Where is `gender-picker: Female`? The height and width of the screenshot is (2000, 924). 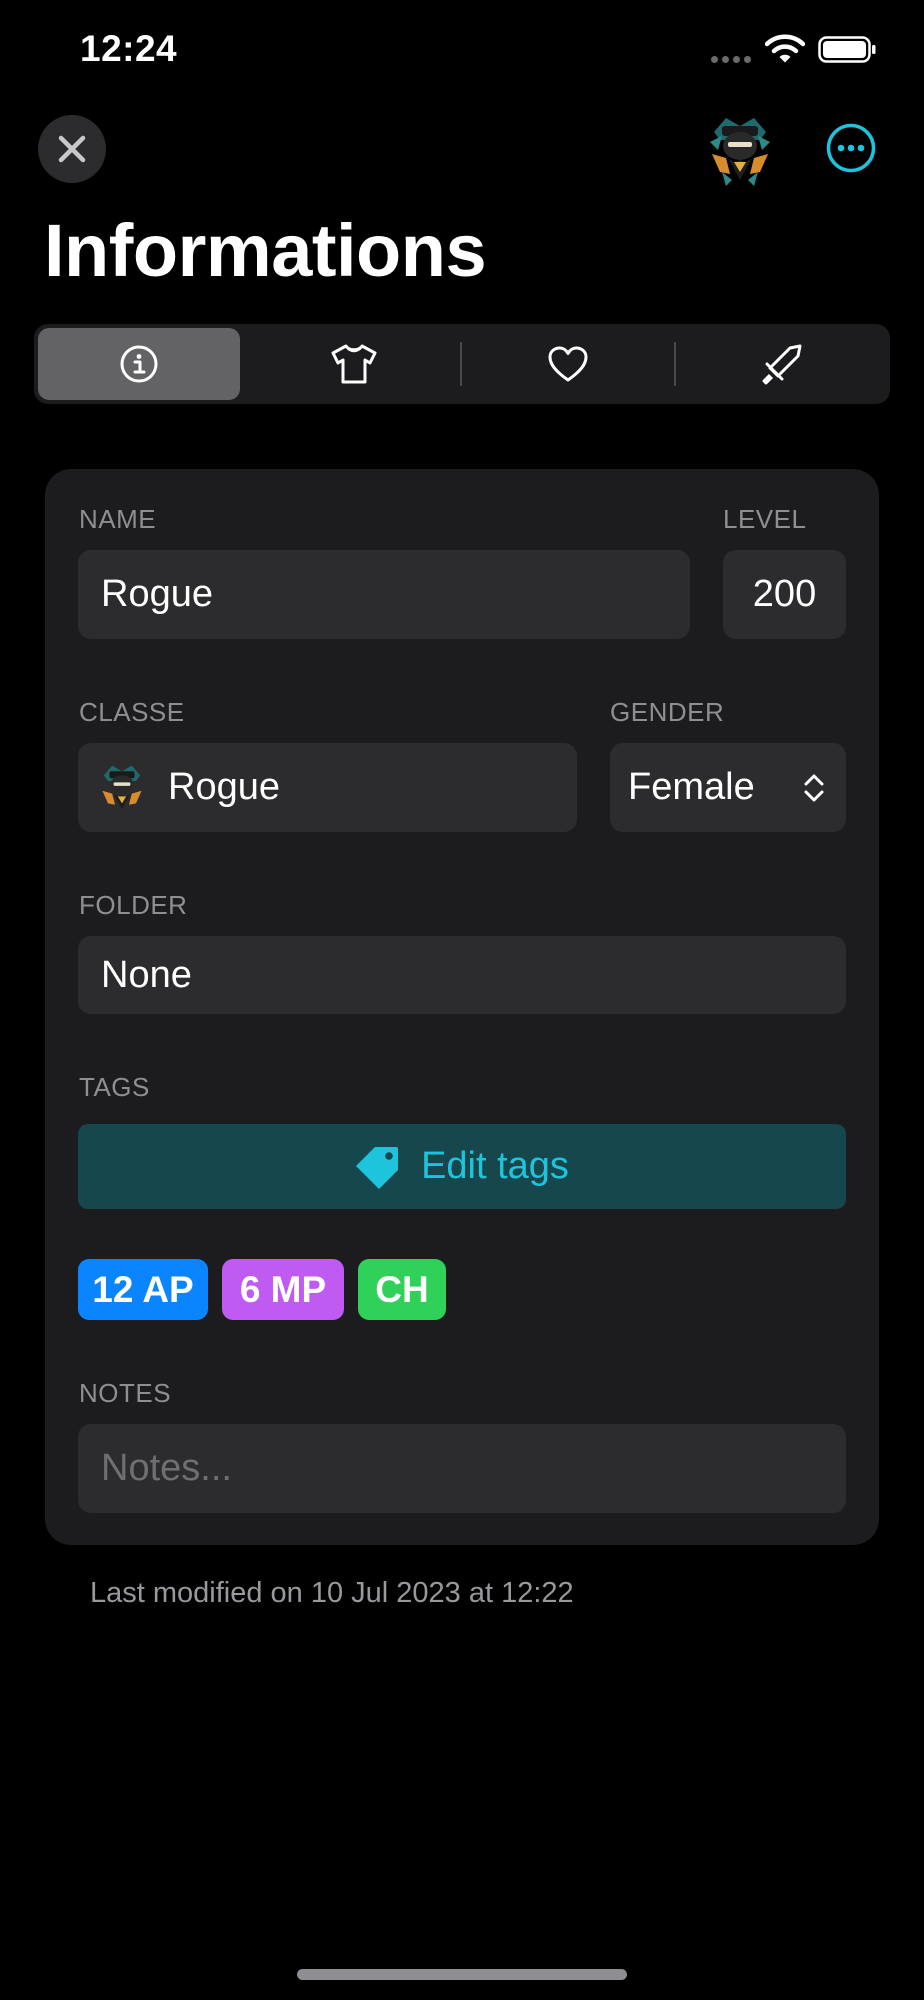 gender-picker: Female is located at coordinates (728, 787).